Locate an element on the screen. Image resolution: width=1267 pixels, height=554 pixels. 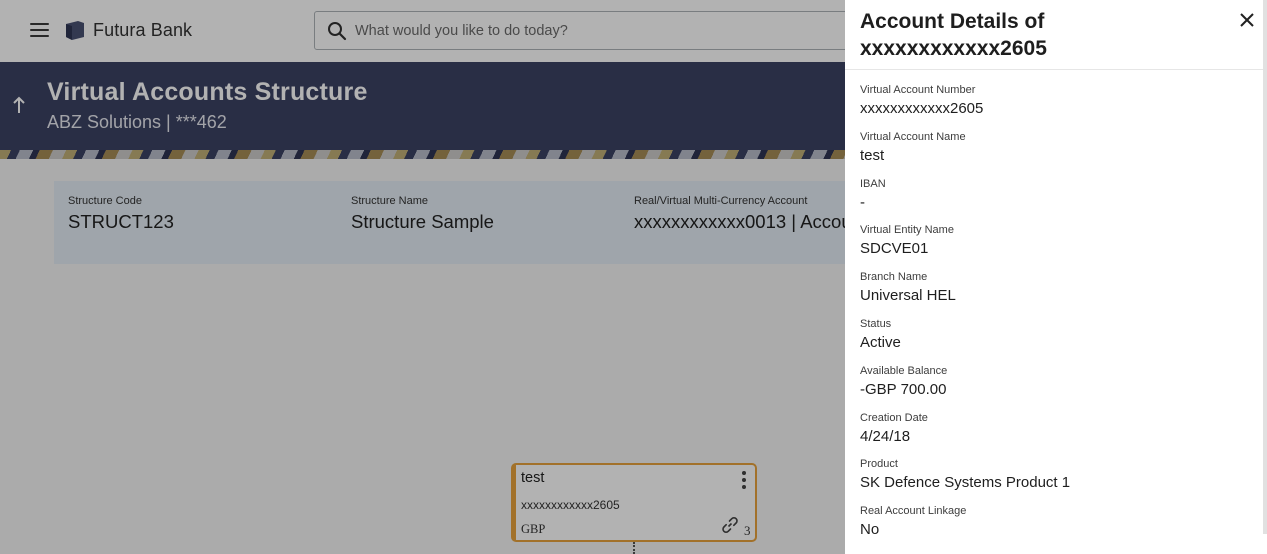
detail-real-account-linkage: Real Account Linkage No is located at coordinates (1050, 522).